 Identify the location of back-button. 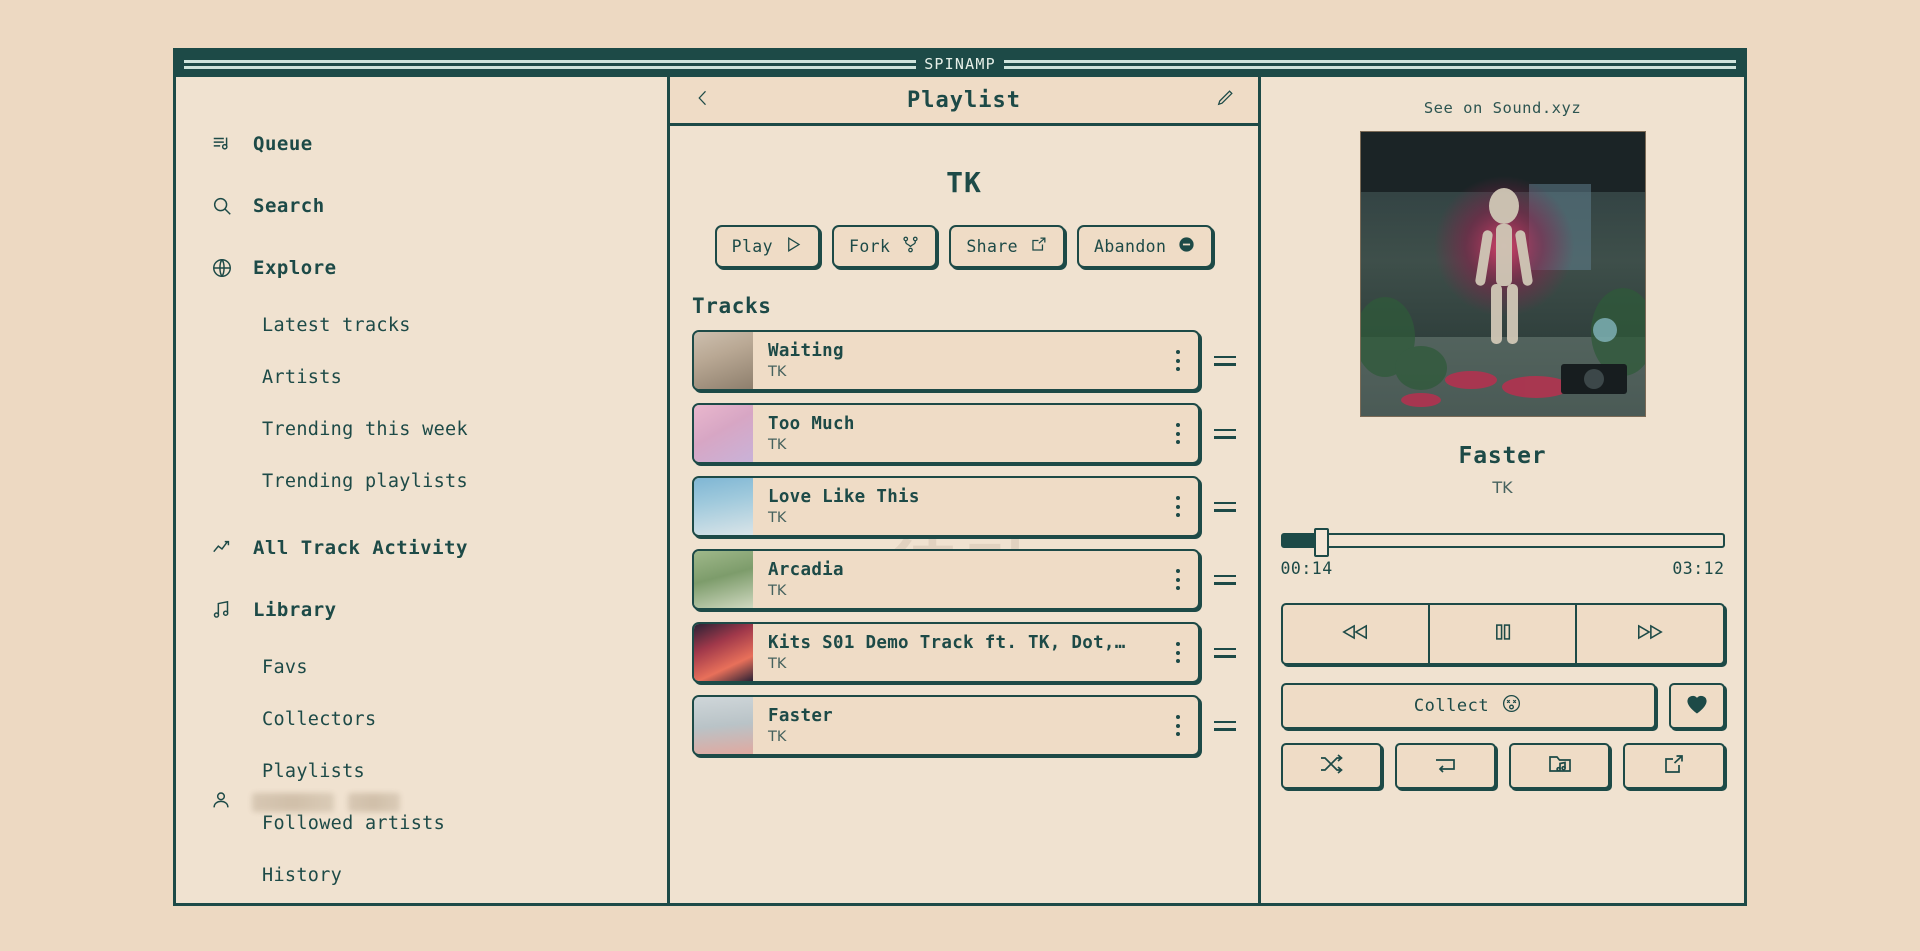
(703, 100).